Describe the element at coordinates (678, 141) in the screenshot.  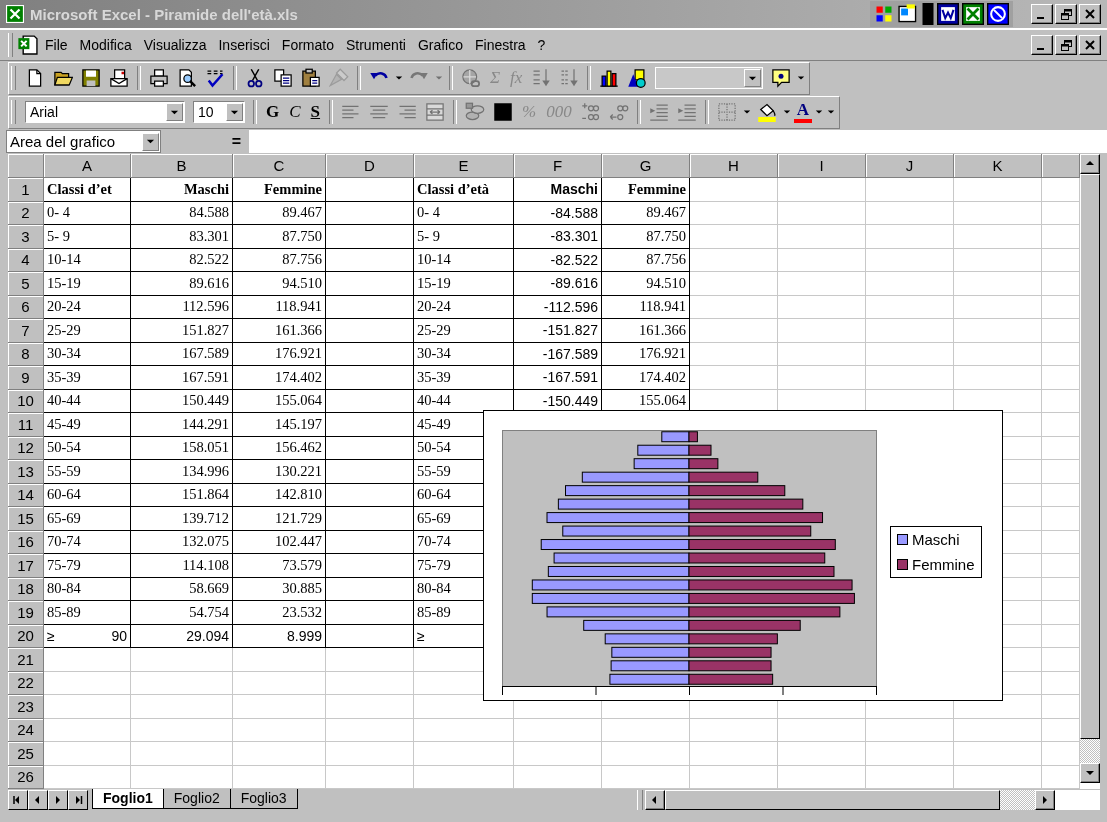
I see `formula-field` at that location.